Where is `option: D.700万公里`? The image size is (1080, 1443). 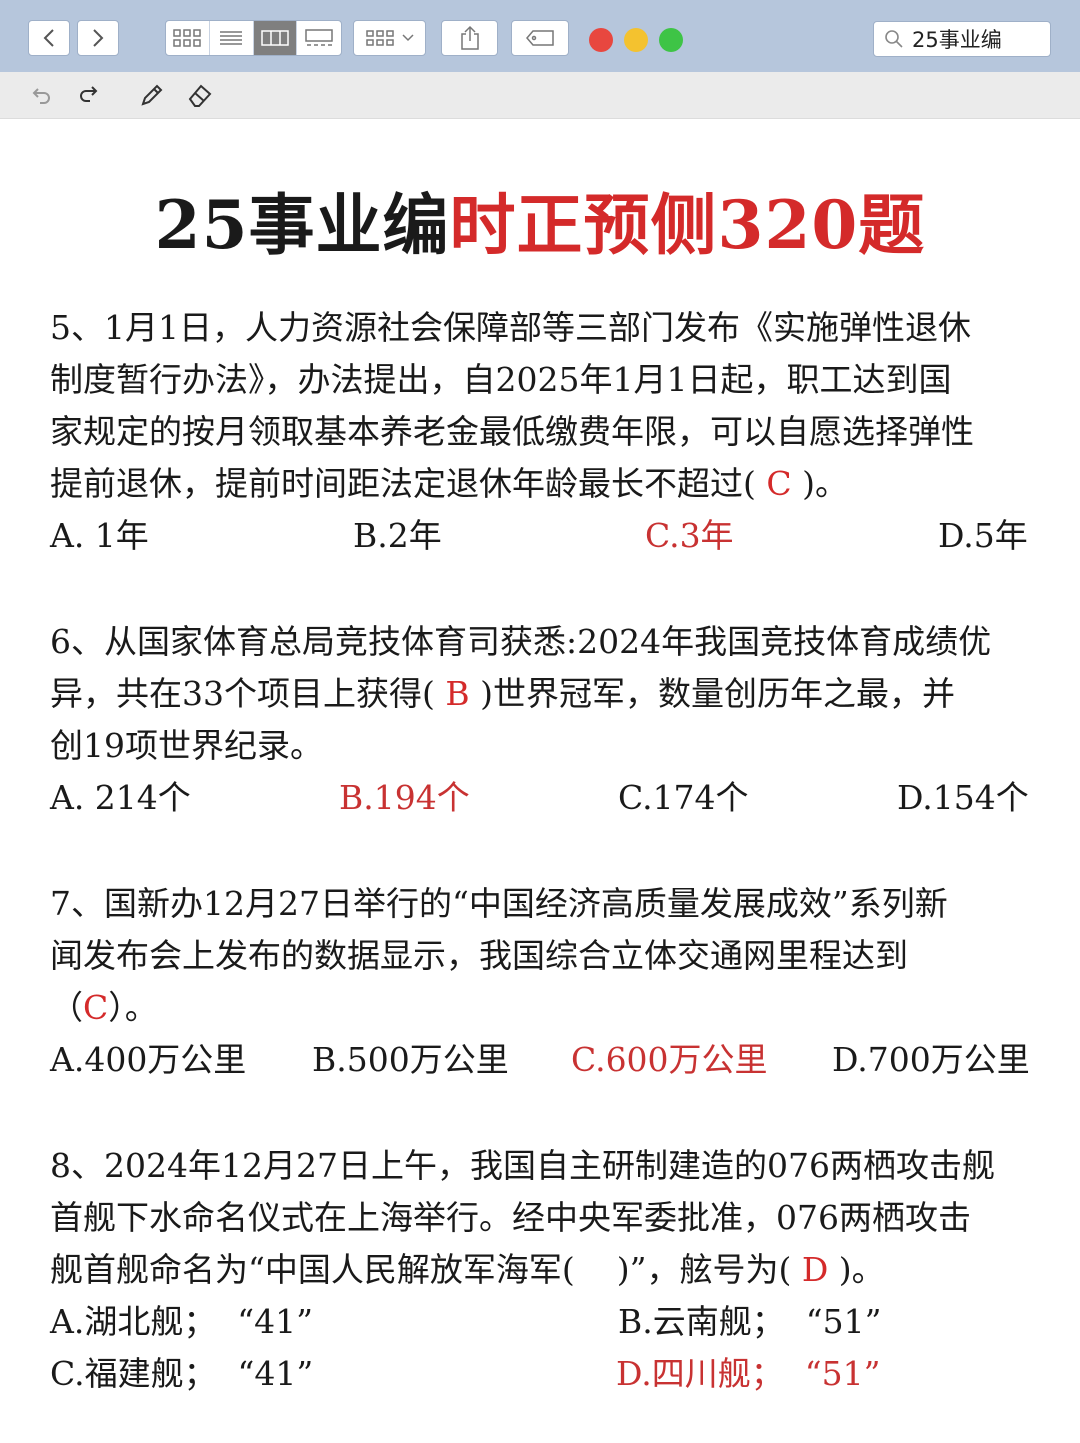
option: D.700万公里 is located at coordinates (931, 1059).